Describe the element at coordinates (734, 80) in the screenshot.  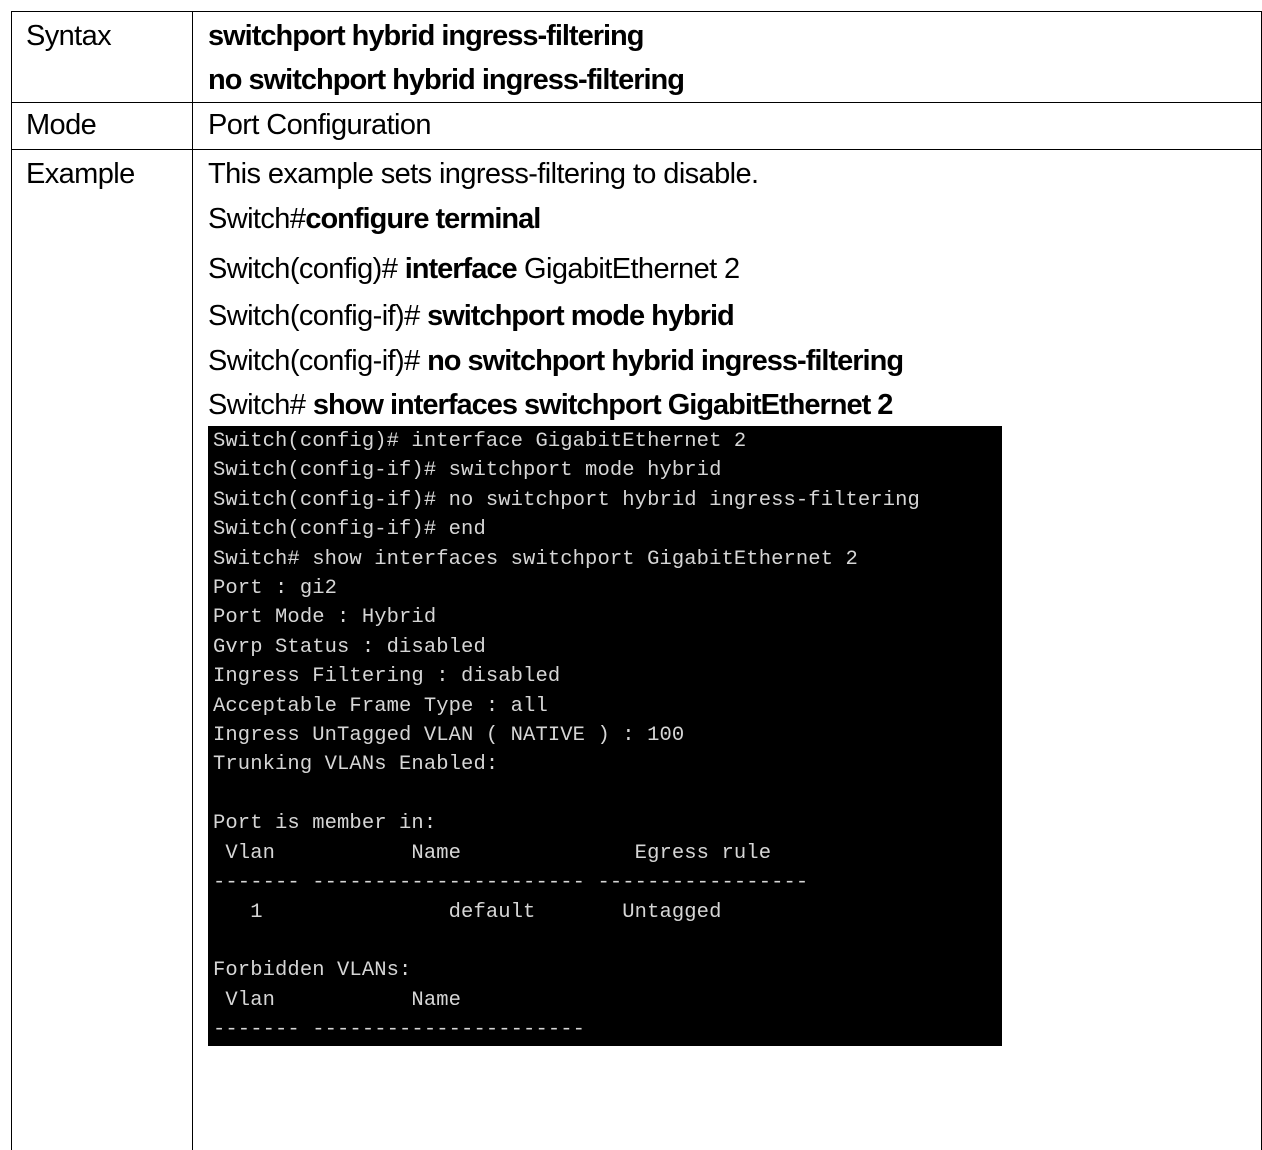
I see `syntax-line-2: no switchport hybrid ingress-filtering` at that location.